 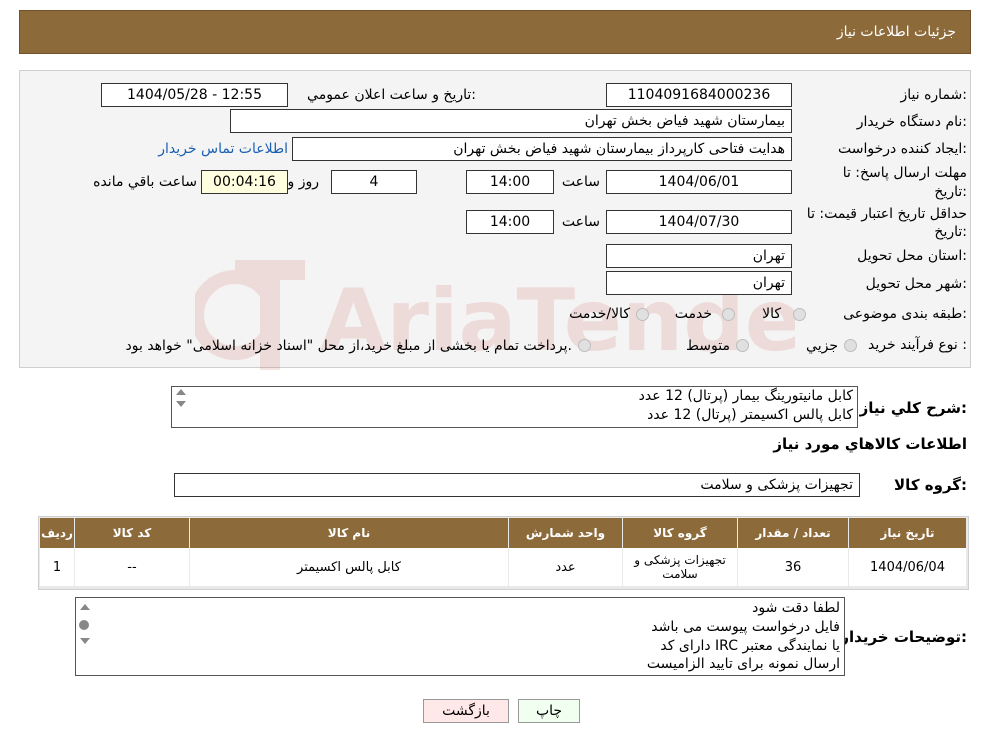 I want to click on description-scrollbar, so click(x=180, y=407).